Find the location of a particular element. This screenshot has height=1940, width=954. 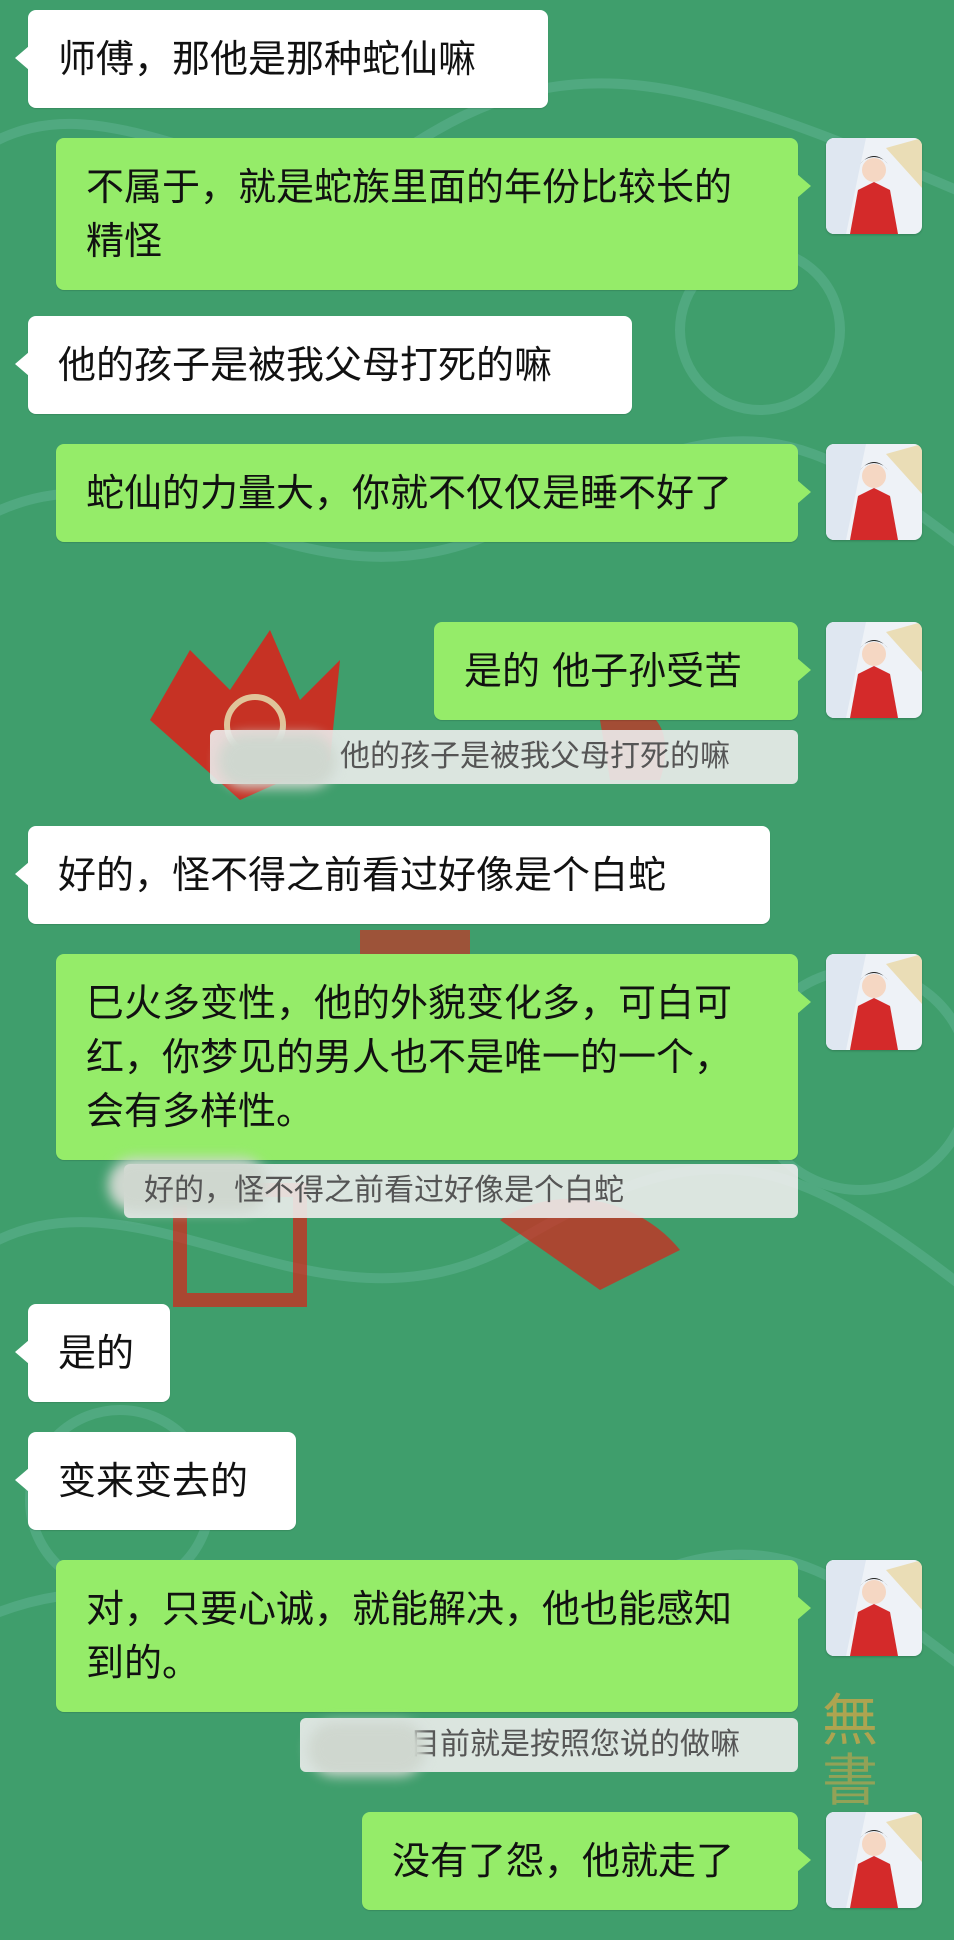

message-text: 没有了怨，他就走了 is located at coordinates (563, 1861).